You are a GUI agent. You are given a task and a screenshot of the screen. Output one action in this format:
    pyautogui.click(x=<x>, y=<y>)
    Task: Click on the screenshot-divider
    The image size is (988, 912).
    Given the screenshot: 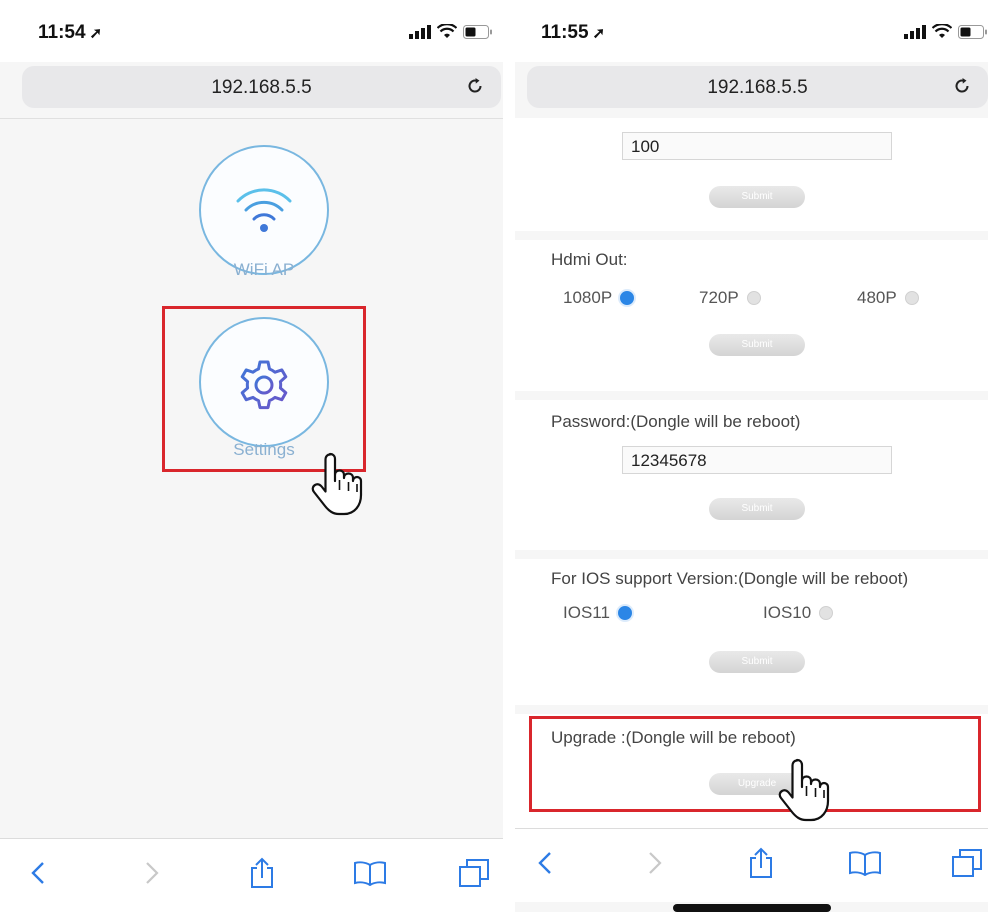 What is the action you would take?
    pyautogui.click(x=509, y=456)
    